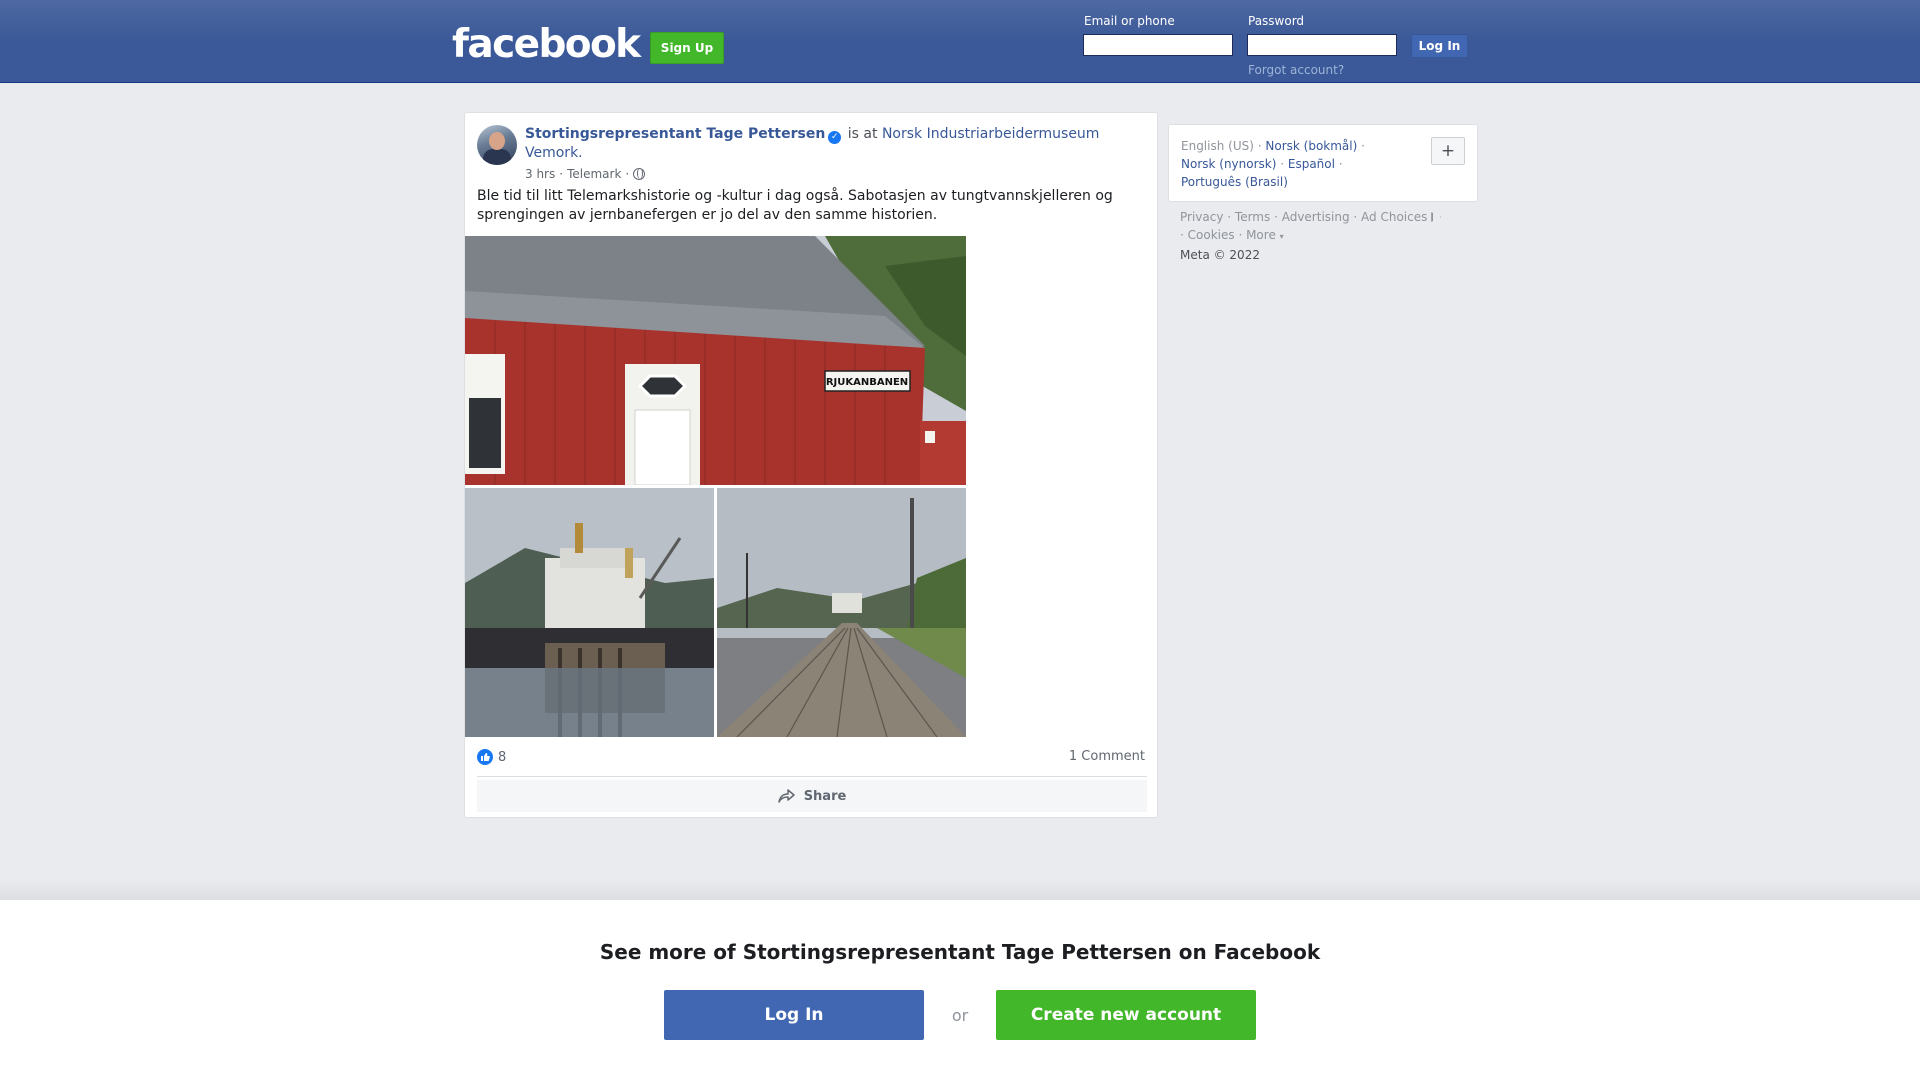 This screenshot has width=1920, height=1080. I want to click on post-photo-station: RJUKANBANEN, so click(715, 360).